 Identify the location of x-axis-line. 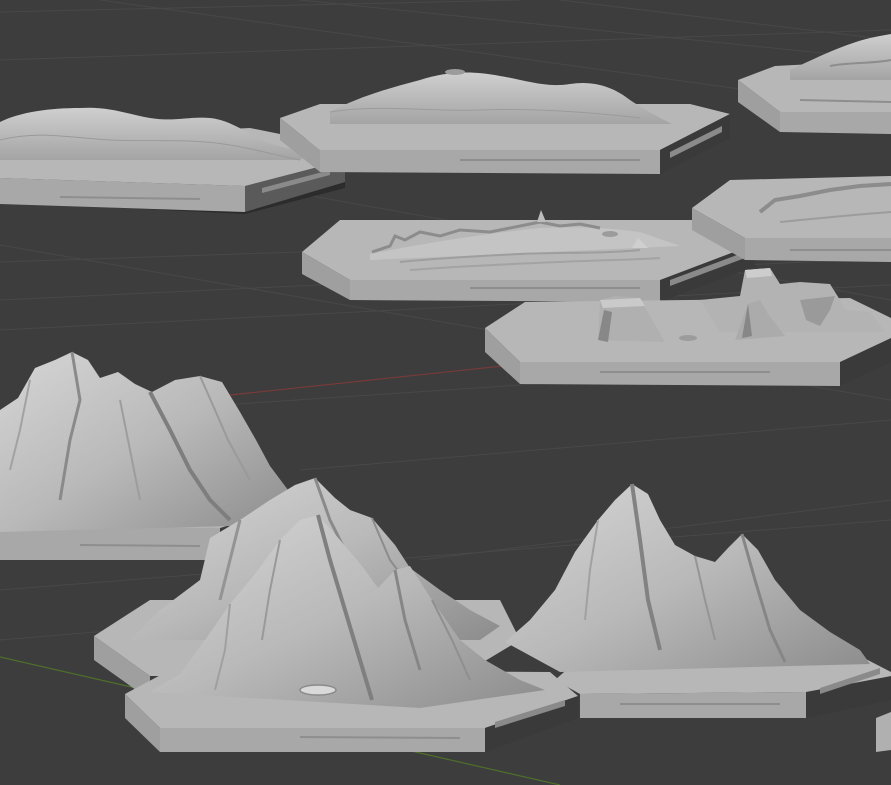
(385, 378).